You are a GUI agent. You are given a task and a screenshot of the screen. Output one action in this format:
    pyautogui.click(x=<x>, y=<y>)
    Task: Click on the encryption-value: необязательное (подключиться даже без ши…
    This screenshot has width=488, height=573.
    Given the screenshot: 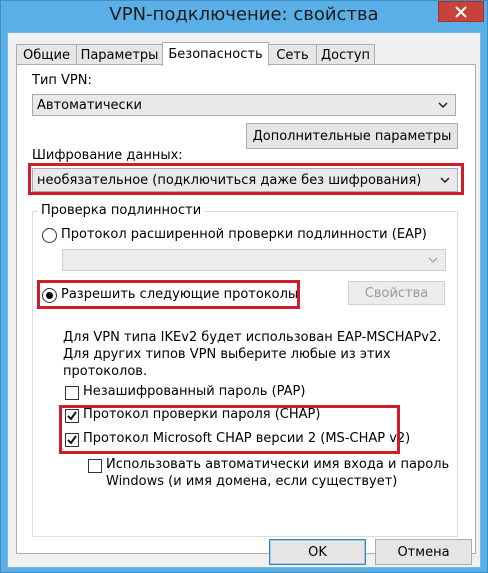 What is the action you would take?
    pyautogui.click(x=229, y=180)
    